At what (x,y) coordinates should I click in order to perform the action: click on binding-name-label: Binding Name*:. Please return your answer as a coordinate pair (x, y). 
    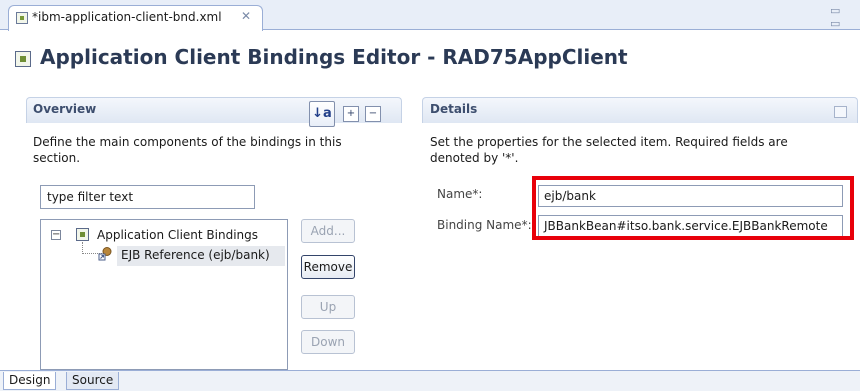
    Looking at the image, I should click on (484, 225).